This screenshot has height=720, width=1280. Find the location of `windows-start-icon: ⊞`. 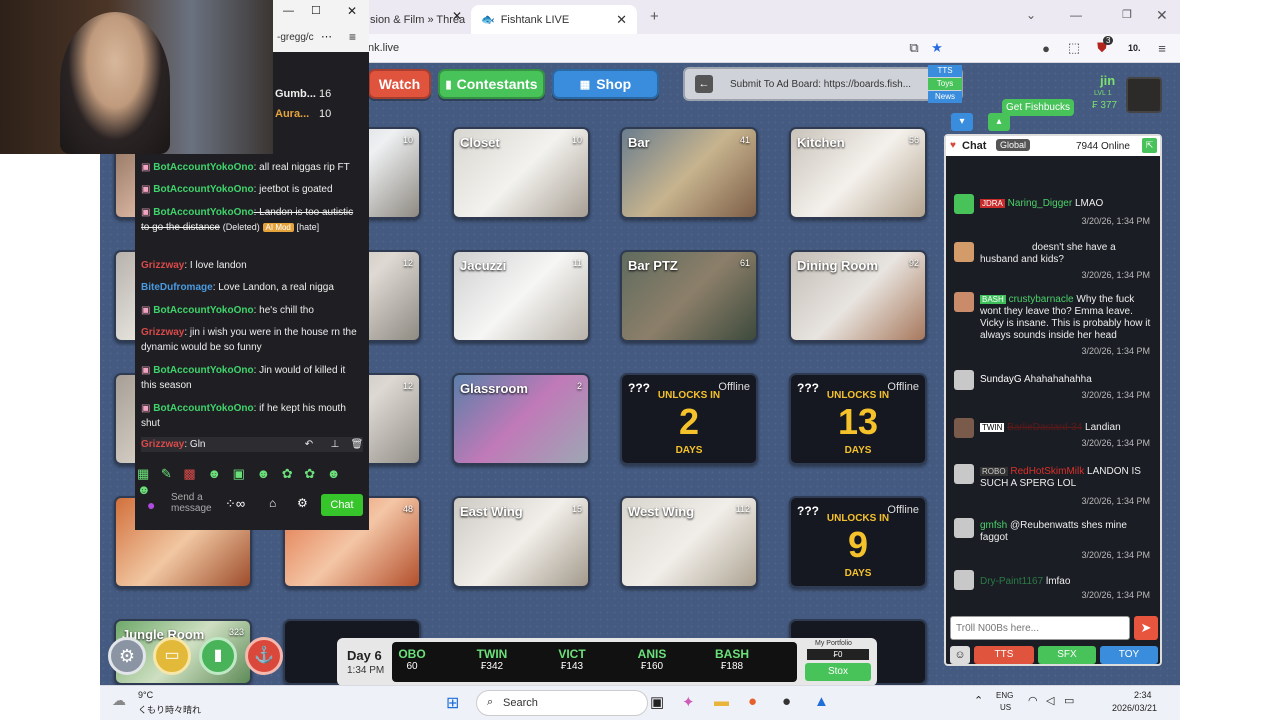

windows-start-icon: ⊞ is located at coordinates (452, 703).